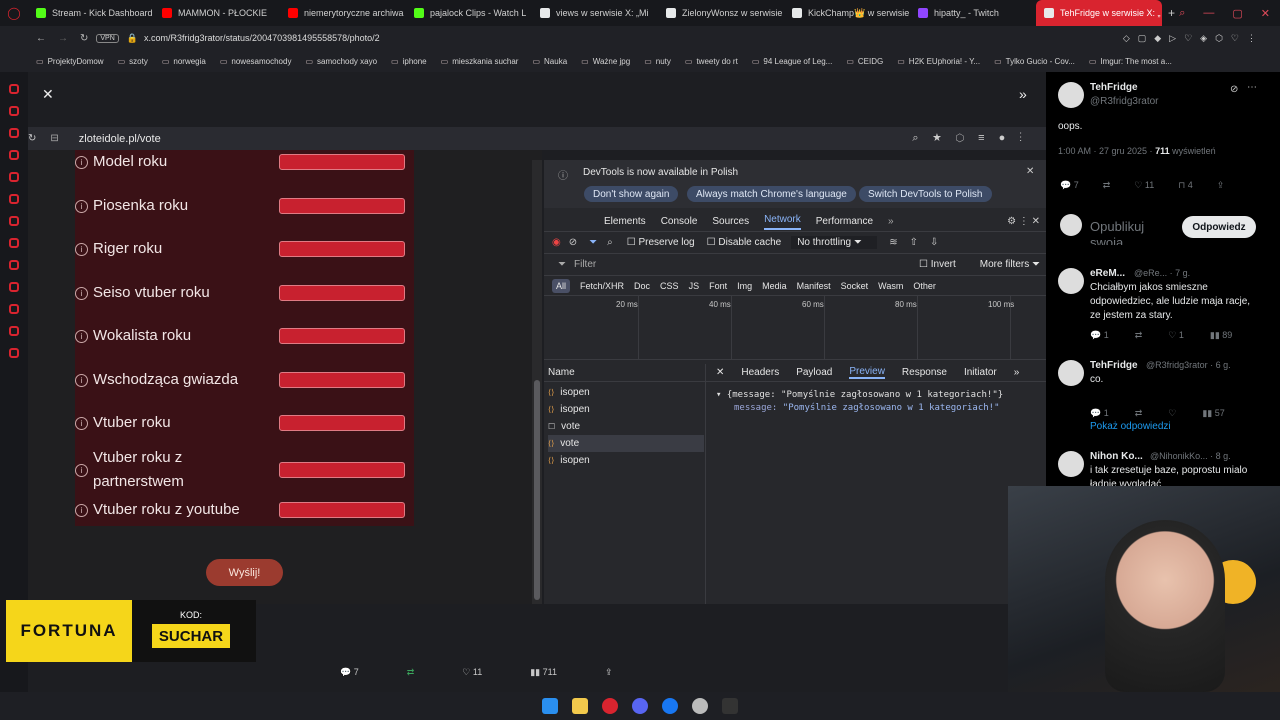  I want to click on more-icon: ⋯, so click(1252, 87).